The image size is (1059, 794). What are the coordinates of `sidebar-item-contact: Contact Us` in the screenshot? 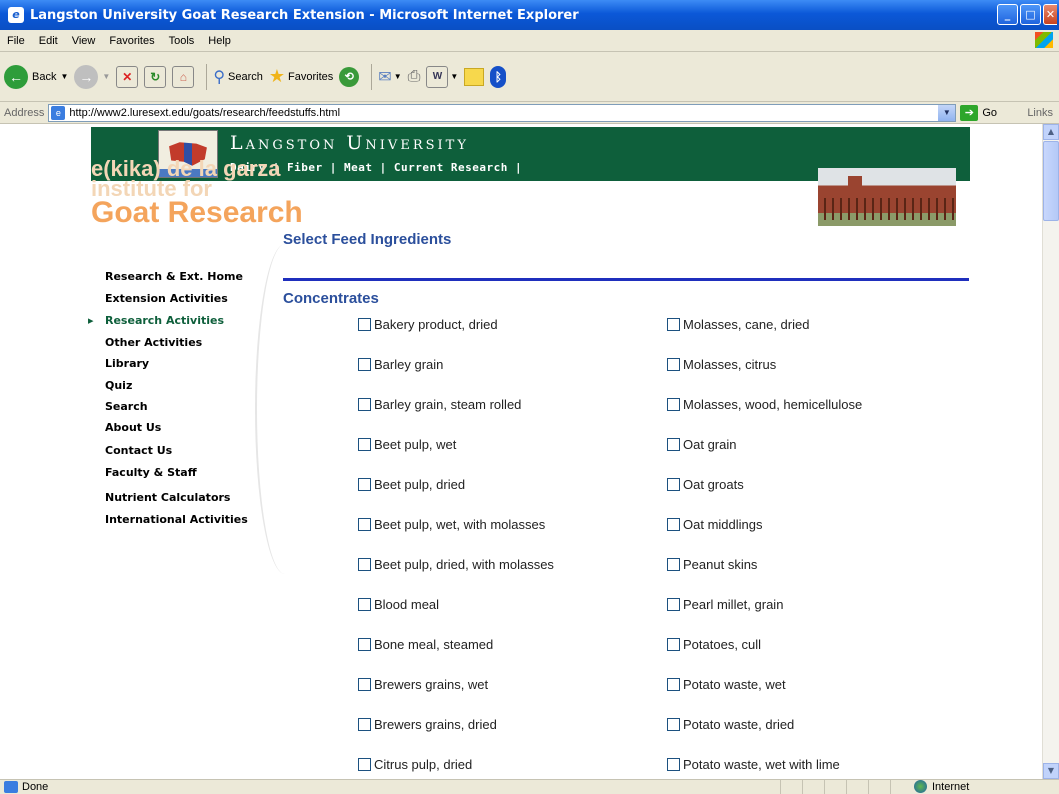 It's located at (138, 450).